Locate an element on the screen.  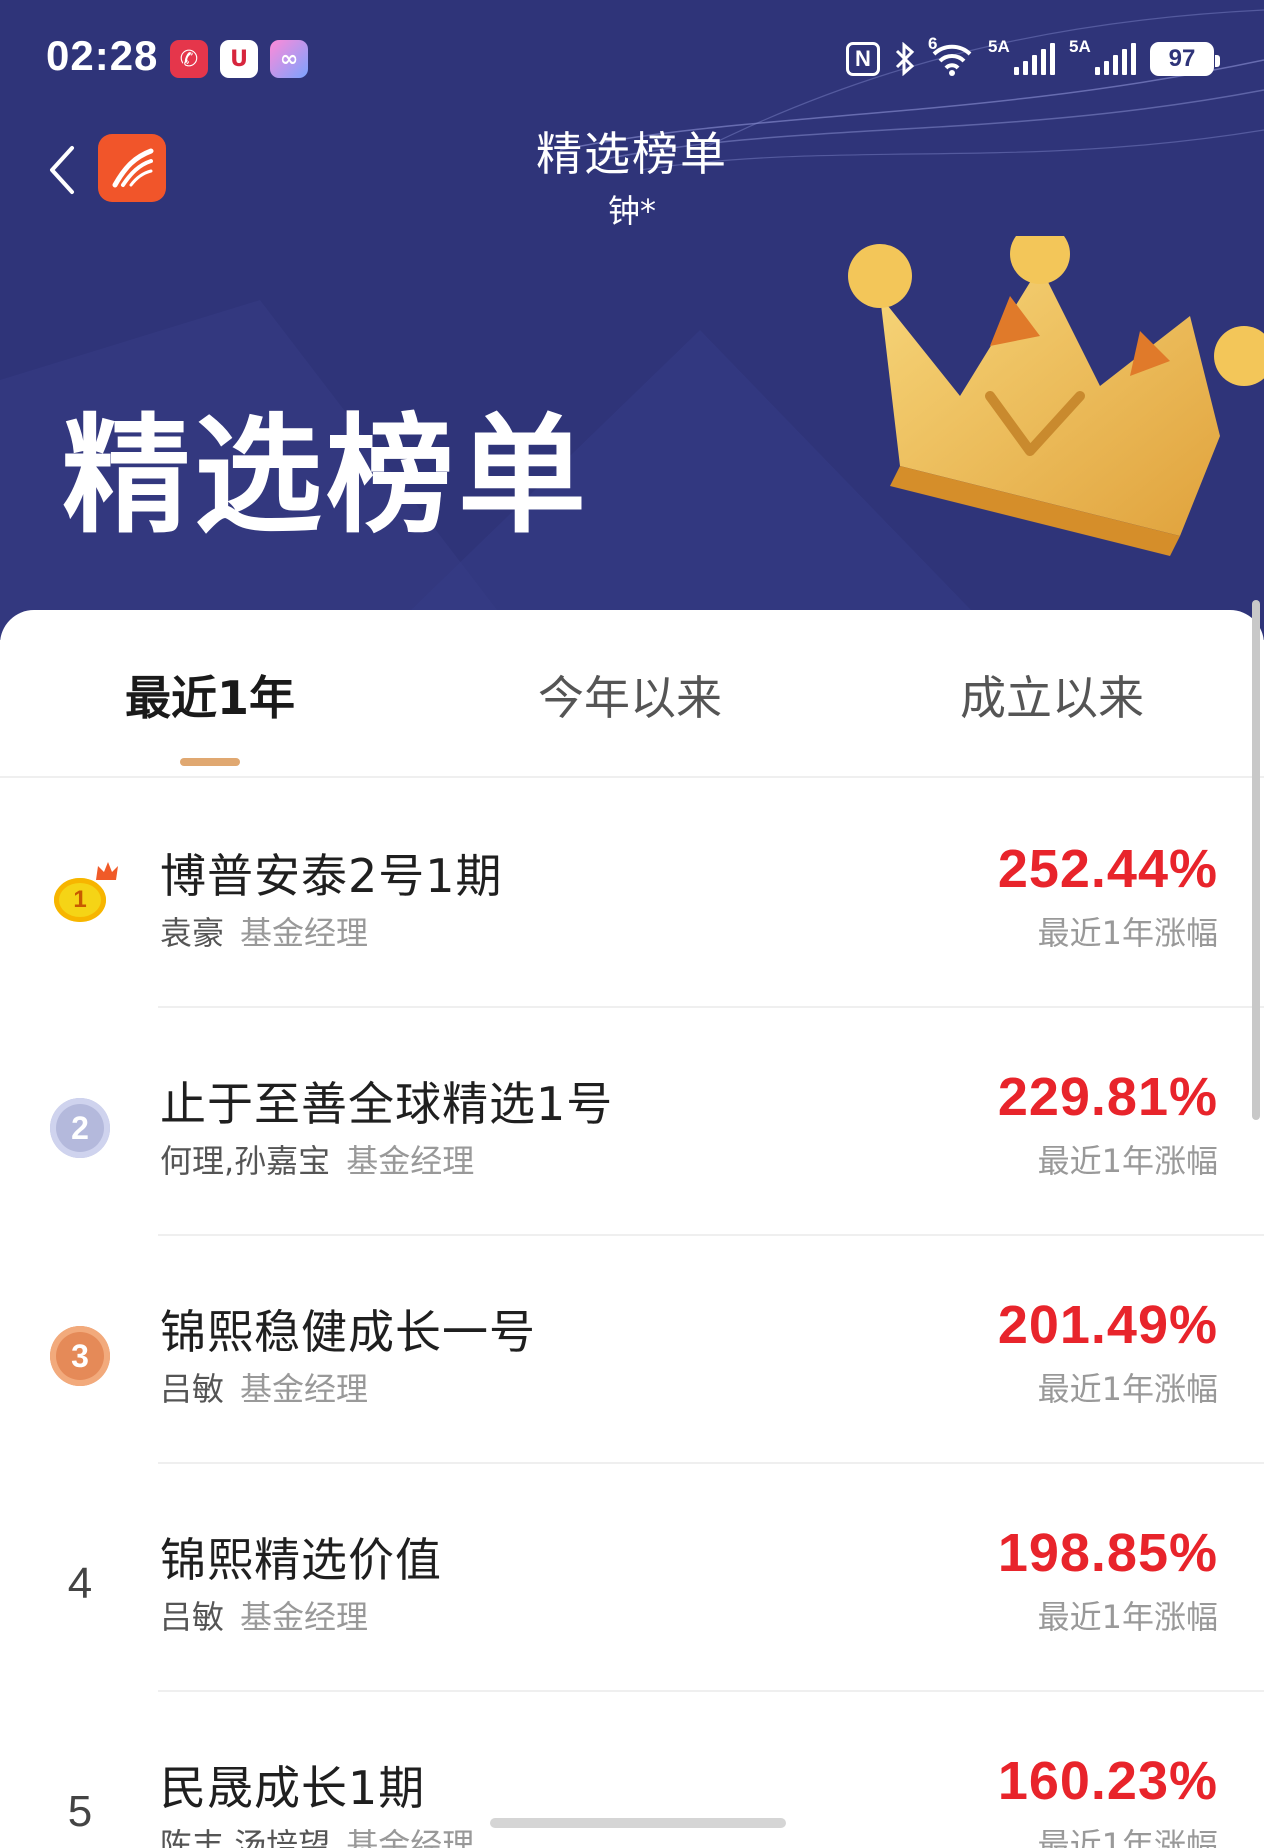
rank-number: 4 is located at coordinates (80, 1583).